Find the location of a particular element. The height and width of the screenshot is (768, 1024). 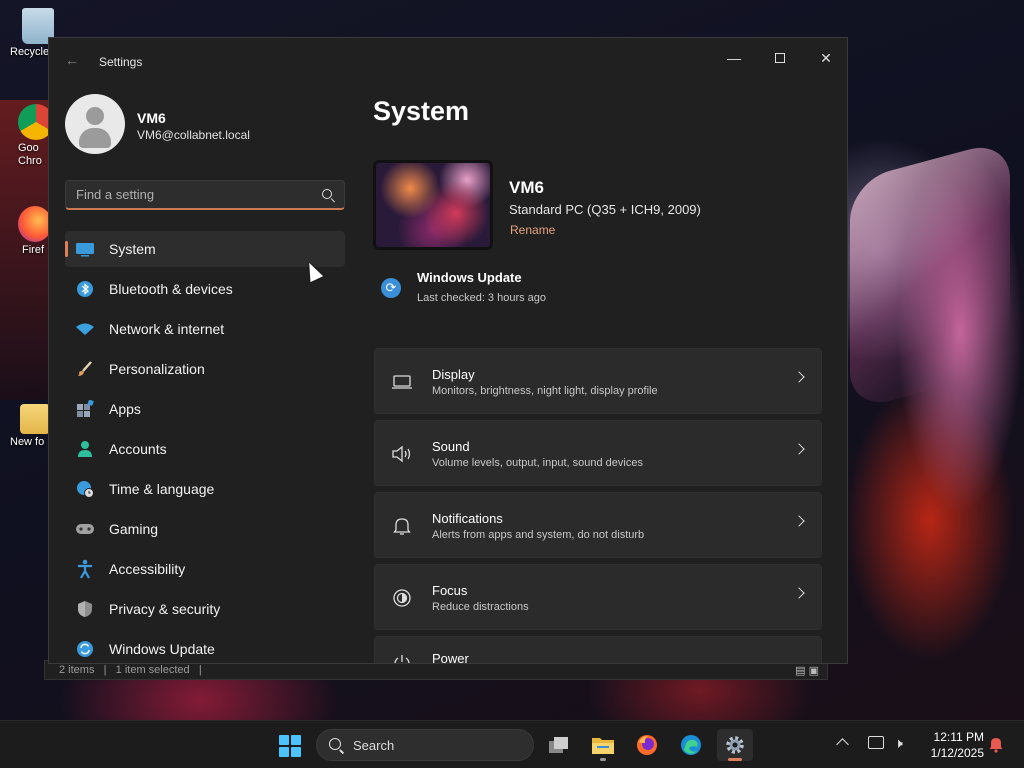

person-icon is located at coordinates (85, 449).